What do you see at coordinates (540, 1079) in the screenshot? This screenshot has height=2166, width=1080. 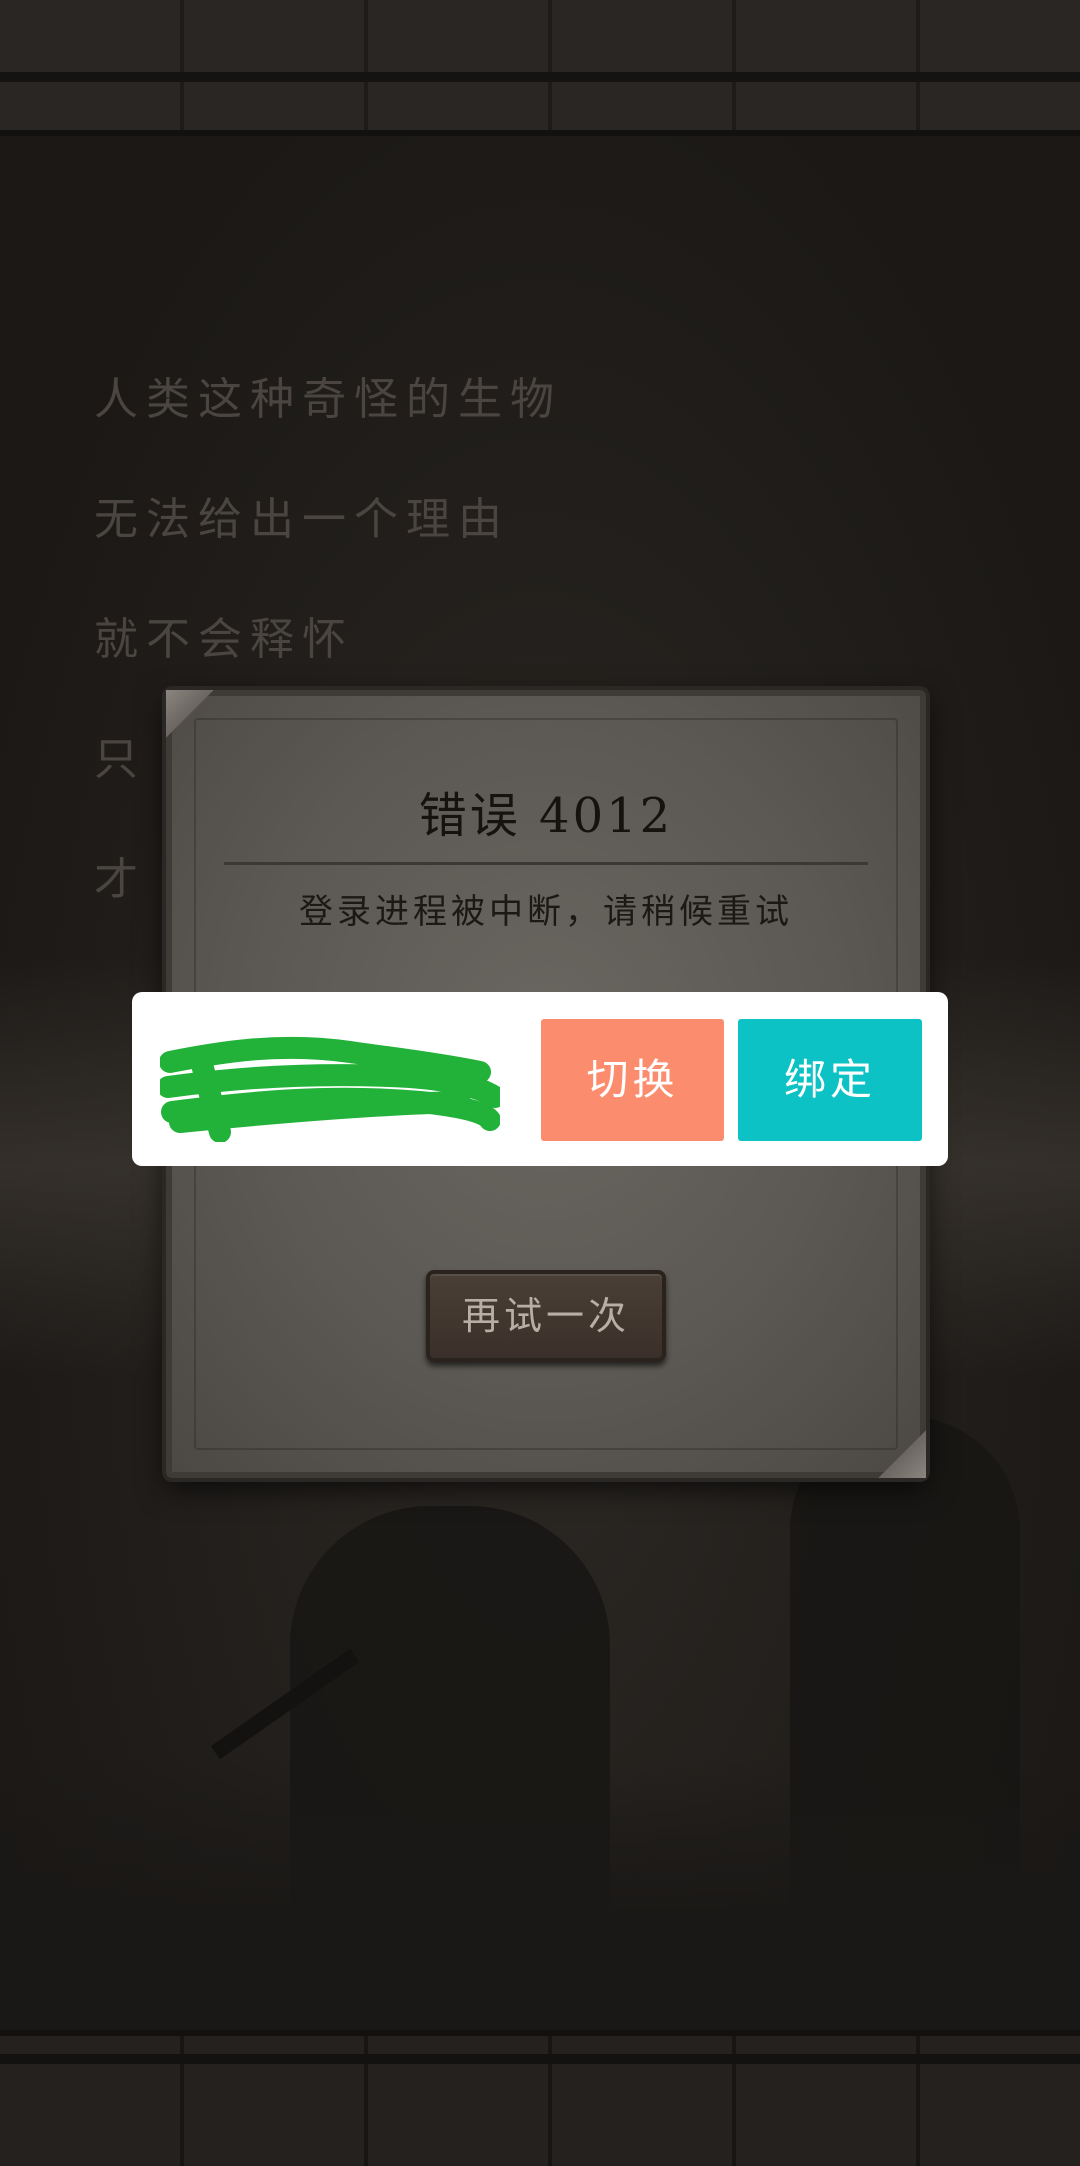 I see `account-bar: 切换 绑定` at bounding box center [540, 1079].